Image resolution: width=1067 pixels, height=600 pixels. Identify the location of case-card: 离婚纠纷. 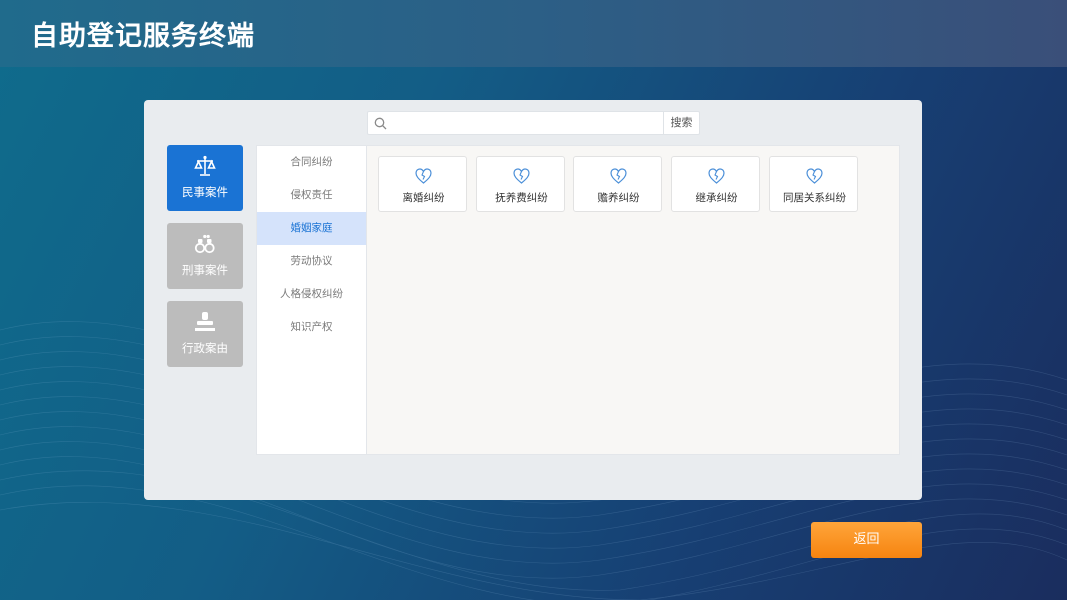
(422, 184).